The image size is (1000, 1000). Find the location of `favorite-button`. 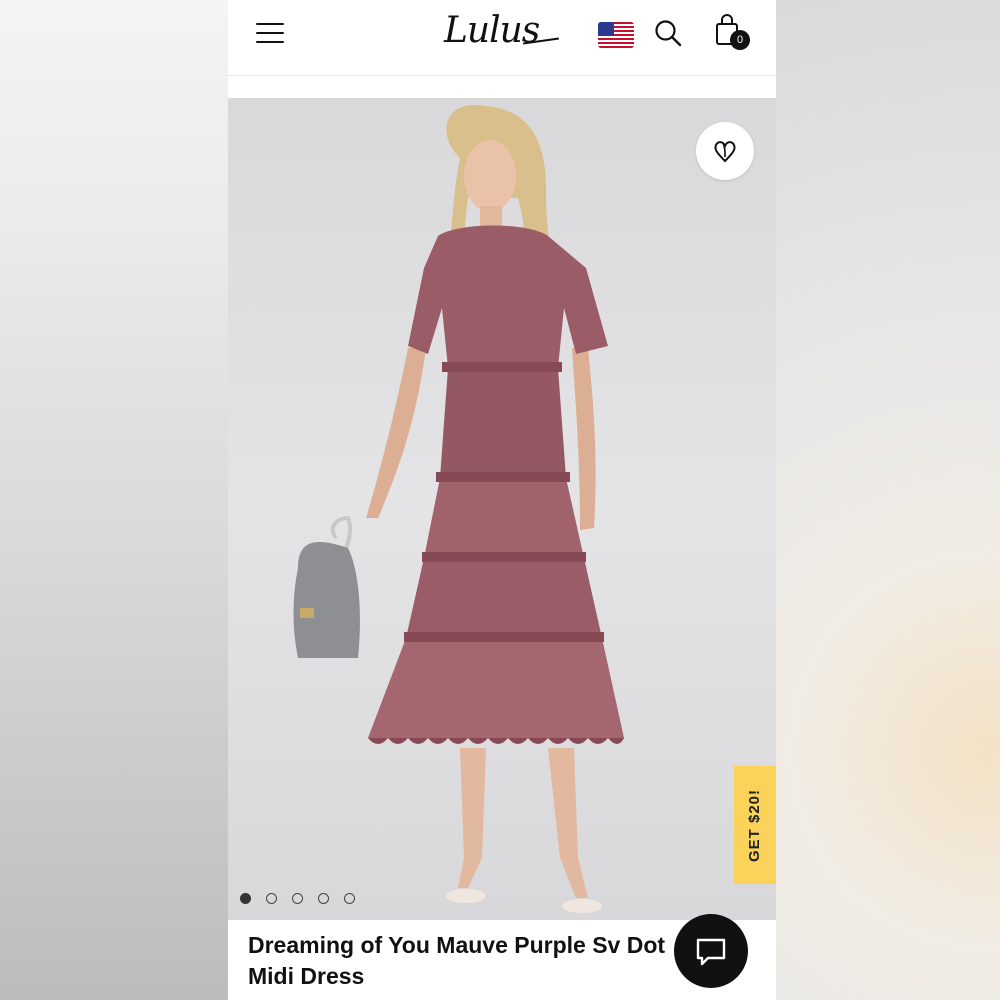

favorite-button is located at coordinates (725, 151).